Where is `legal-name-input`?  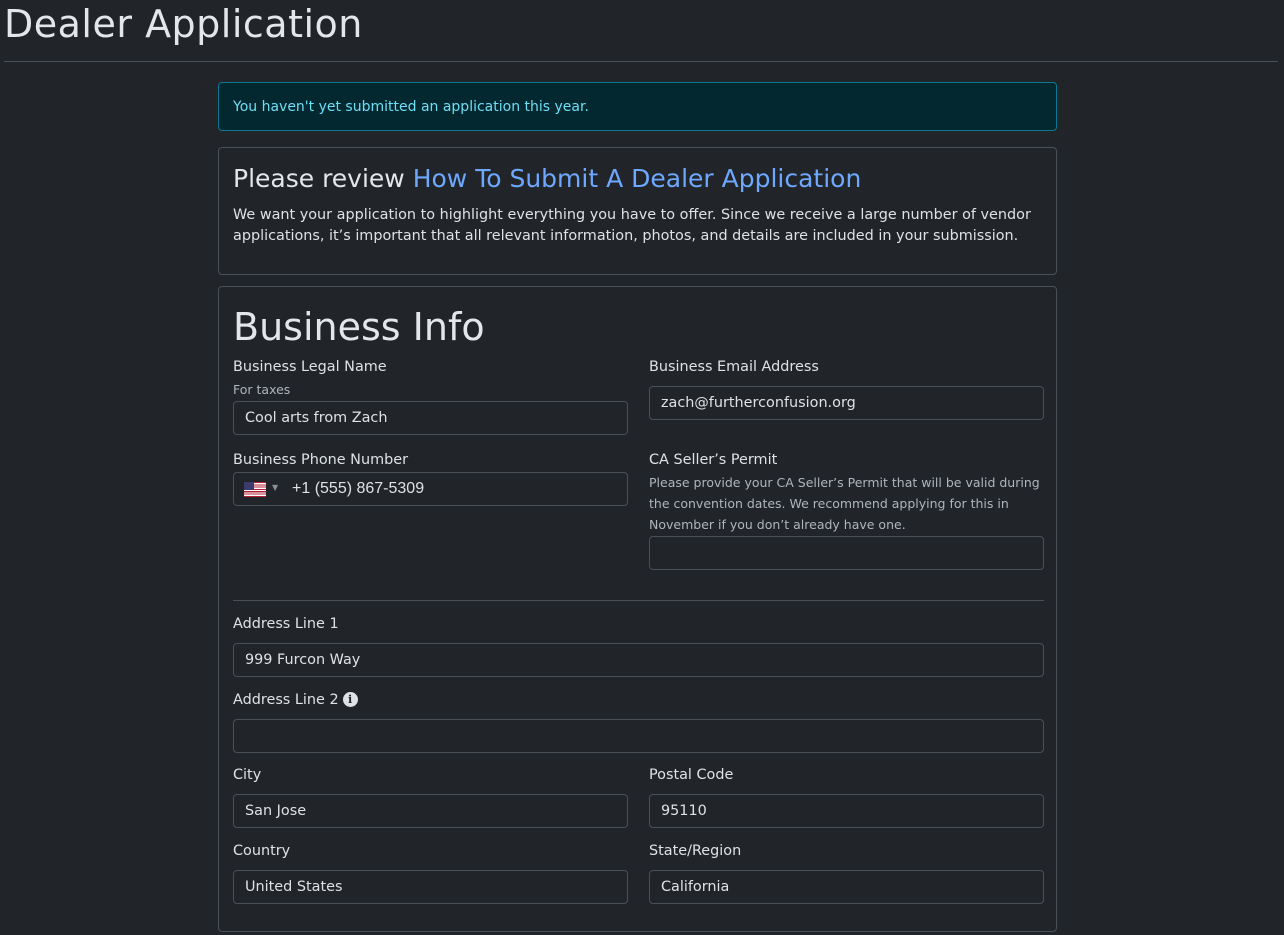
legal-name-input is located at coordinates (430, 418).